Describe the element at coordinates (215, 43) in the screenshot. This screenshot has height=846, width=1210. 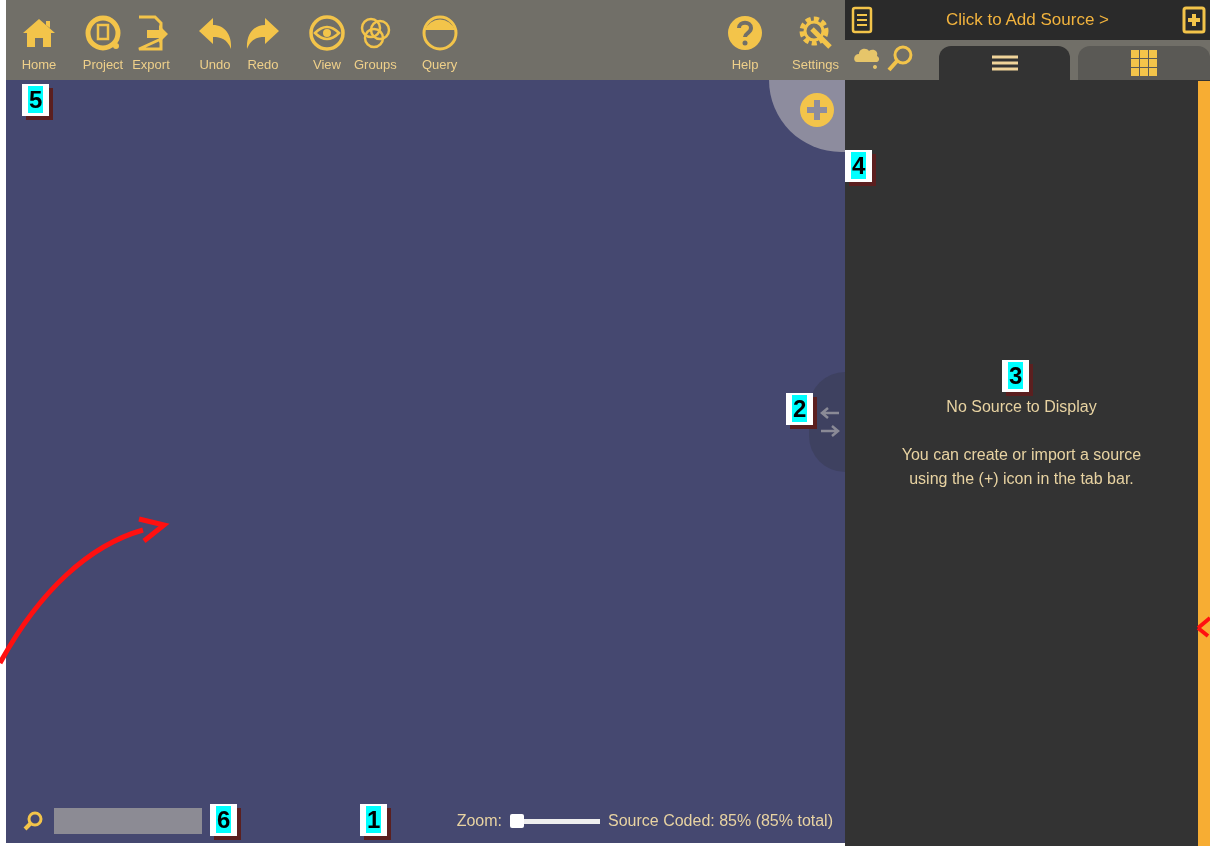
I see `undo-button: Undo` at that location.